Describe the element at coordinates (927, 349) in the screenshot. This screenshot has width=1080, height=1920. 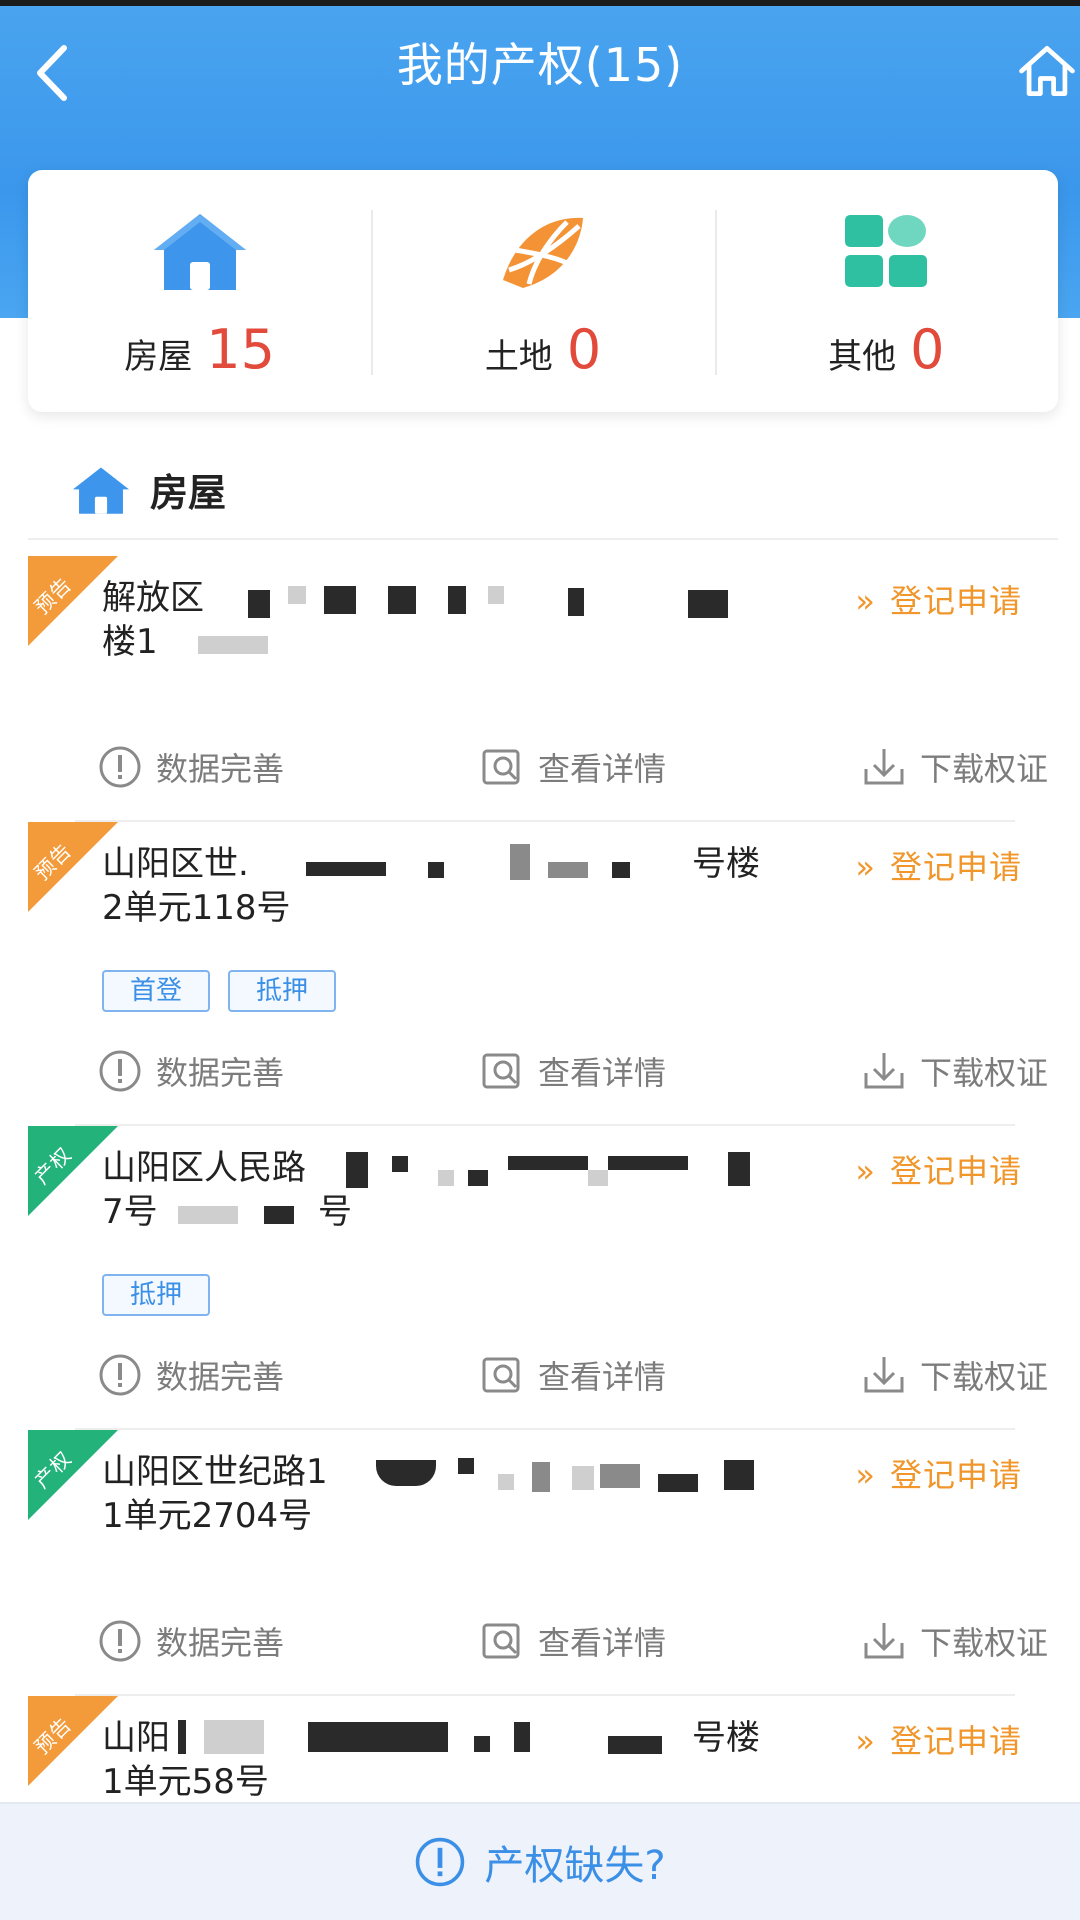
I see `stat-count: 0` at that location.